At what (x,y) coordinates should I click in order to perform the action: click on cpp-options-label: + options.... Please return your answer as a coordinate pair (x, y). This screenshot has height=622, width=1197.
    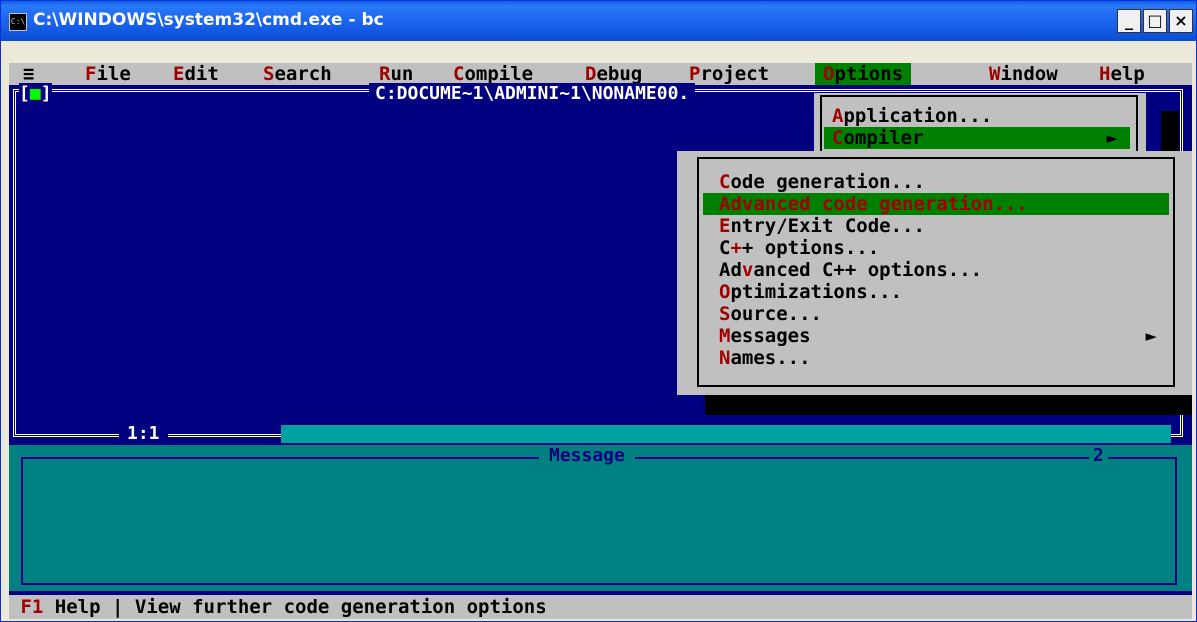
    Looking at the image, I should click on (810, 248).